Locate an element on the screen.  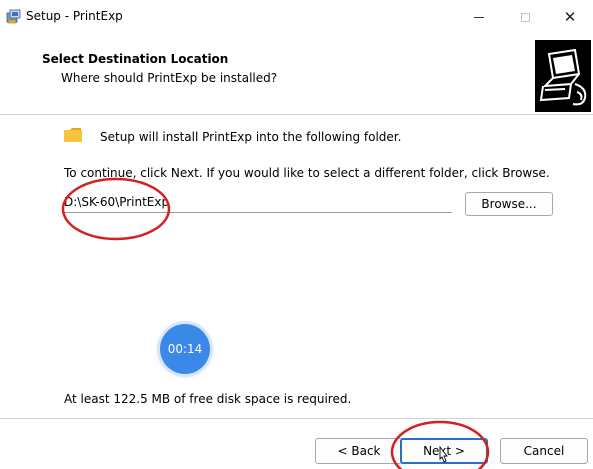
next-button: Next > is located at coordinates (444, 451).